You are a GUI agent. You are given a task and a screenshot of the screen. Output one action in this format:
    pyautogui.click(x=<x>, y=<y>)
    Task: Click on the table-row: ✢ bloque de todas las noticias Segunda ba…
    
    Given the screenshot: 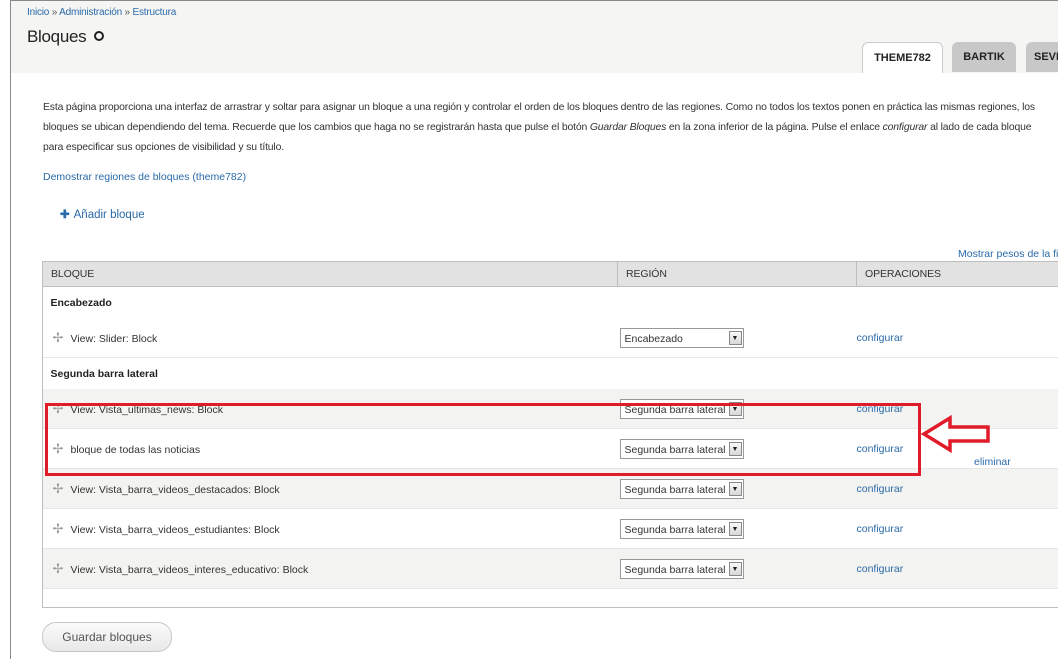 What is the action you would take?
    pyautogui.click(x=550, y=449)
    